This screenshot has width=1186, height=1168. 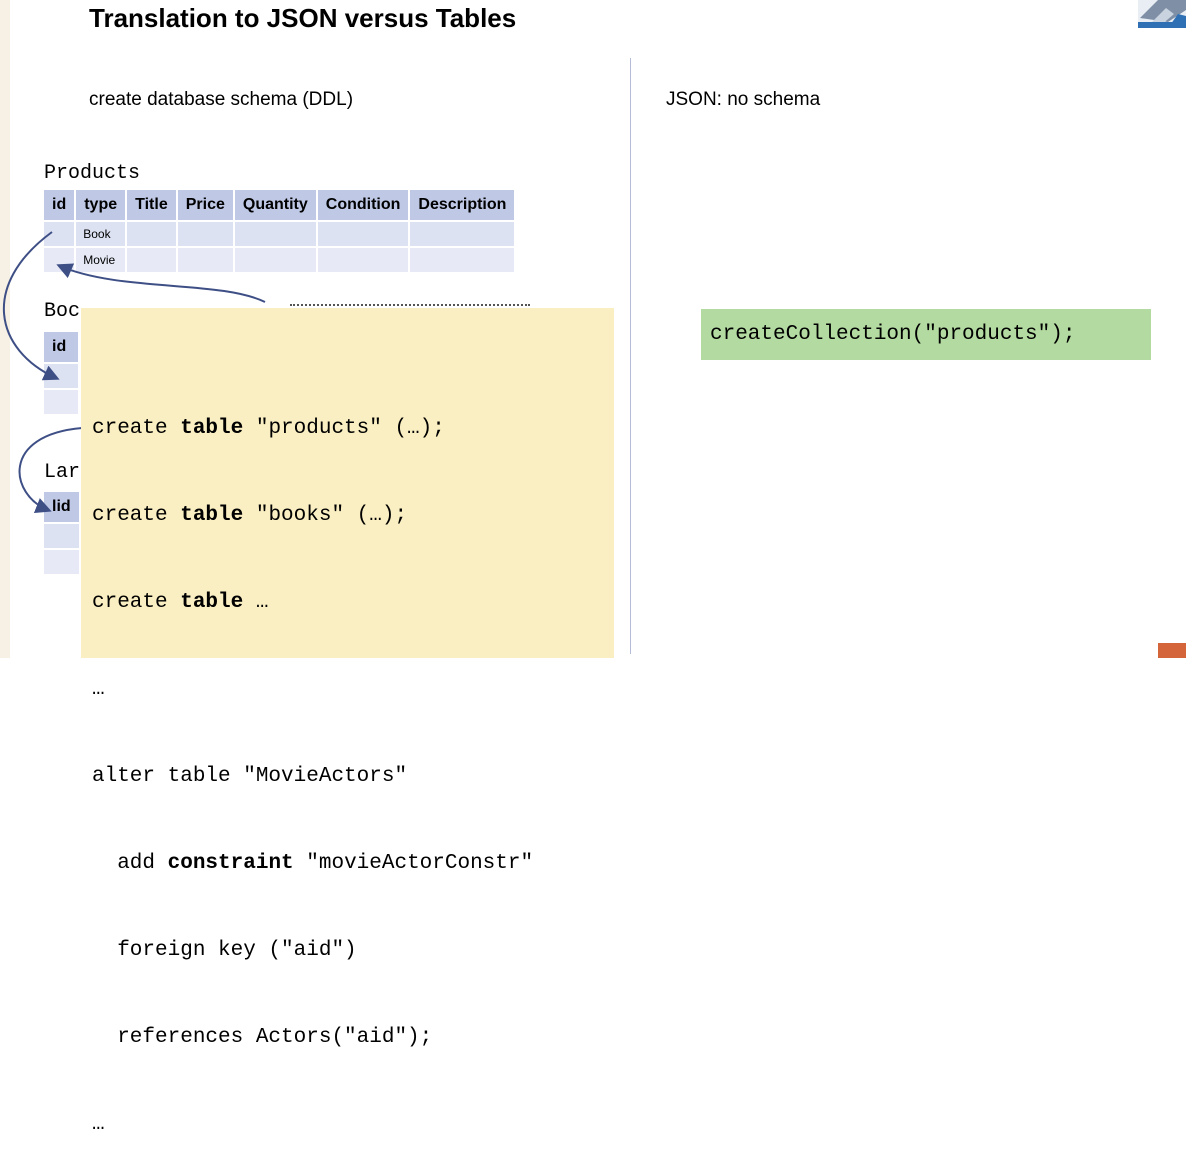 I want to click on code-text: "movieActorConstr", so click(x=413, y=863).